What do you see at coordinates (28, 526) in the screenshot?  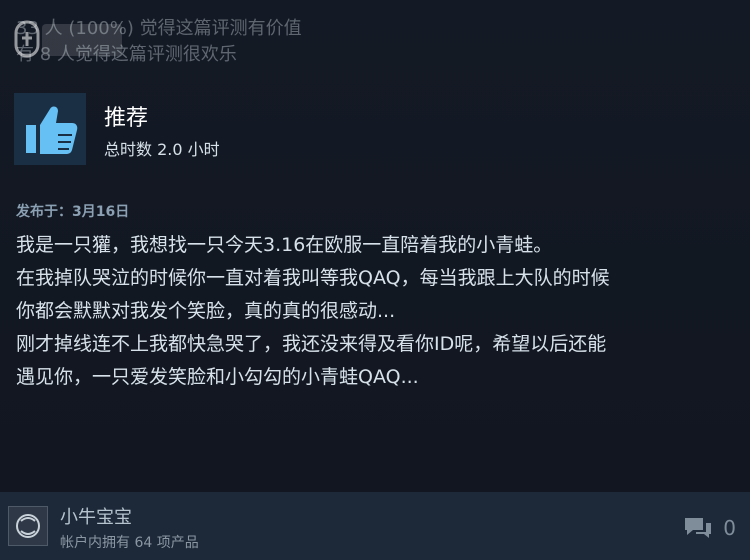 I see `avatar` at bounding box center [28, 526].